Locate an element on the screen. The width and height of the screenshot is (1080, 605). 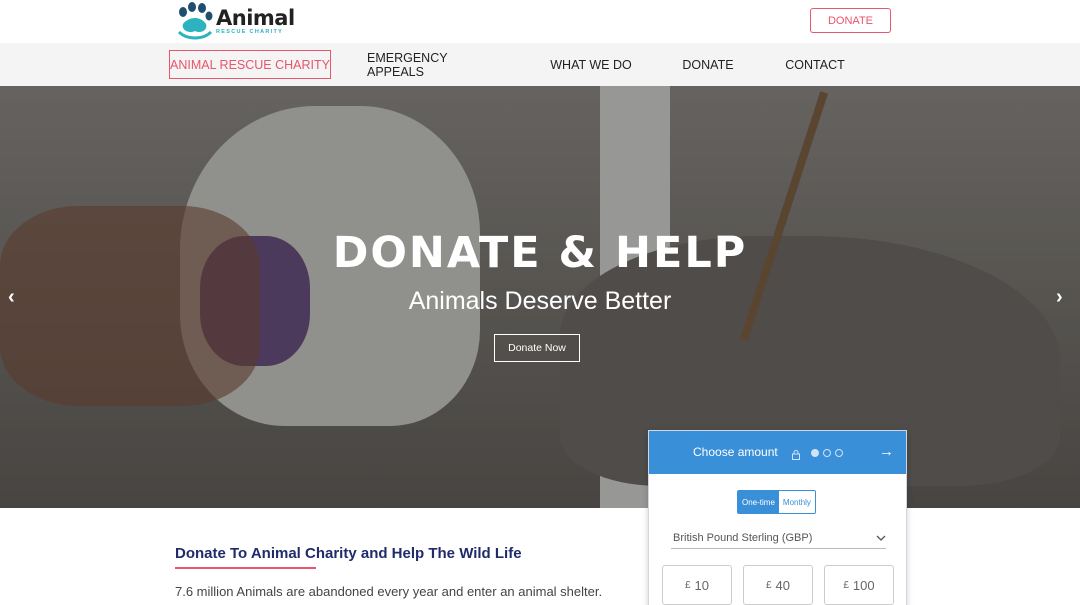
amount-value: 10 is located at coordinates (702, 585).